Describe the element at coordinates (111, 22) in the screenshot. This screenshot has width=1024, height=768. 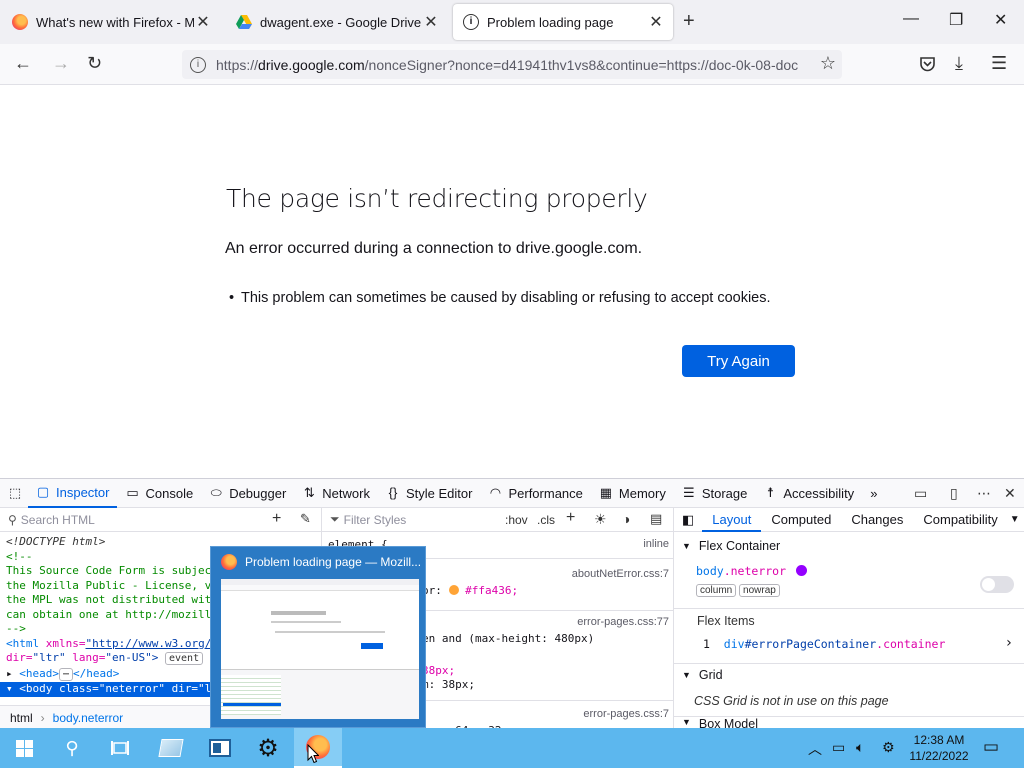
I see `tab-whats-new: What's new with Firefox - More ✕` at that location.